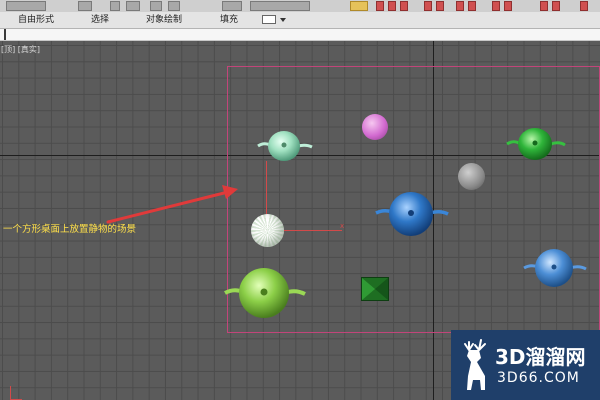 The height and width of the screenshot is (400, 600). What do you see at coordinates (375, 127) in the screenshot?
I see `sphere-pink` at bounding box center [375, 127].